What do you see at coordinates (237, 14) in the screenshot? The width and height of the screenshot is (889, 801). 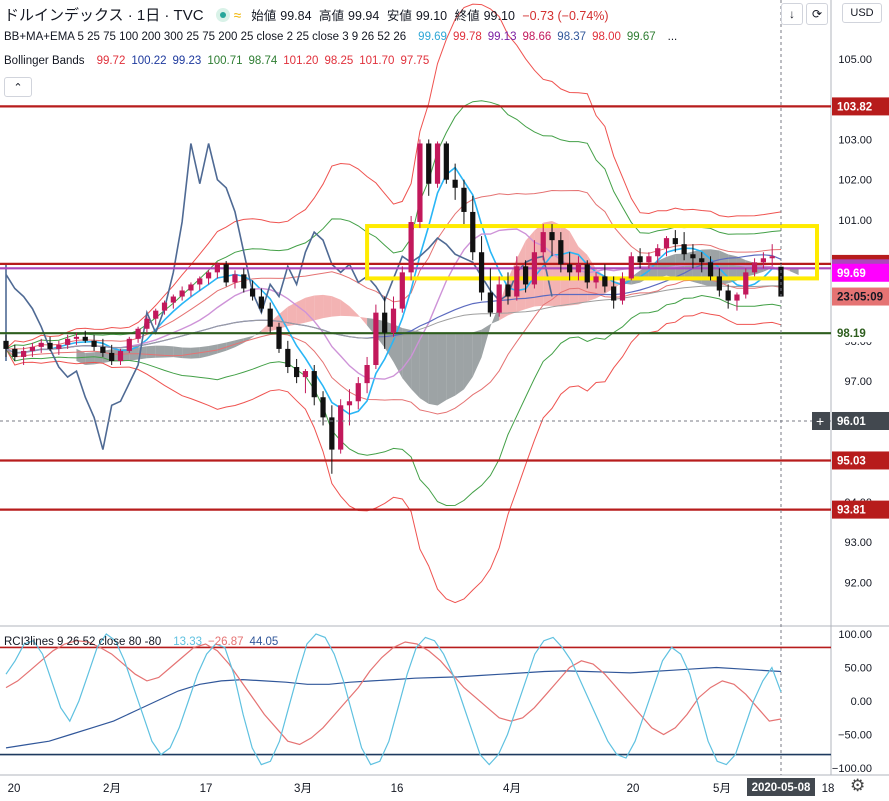 I see `wave-icon: ≈` at bounding box center [237, 14].